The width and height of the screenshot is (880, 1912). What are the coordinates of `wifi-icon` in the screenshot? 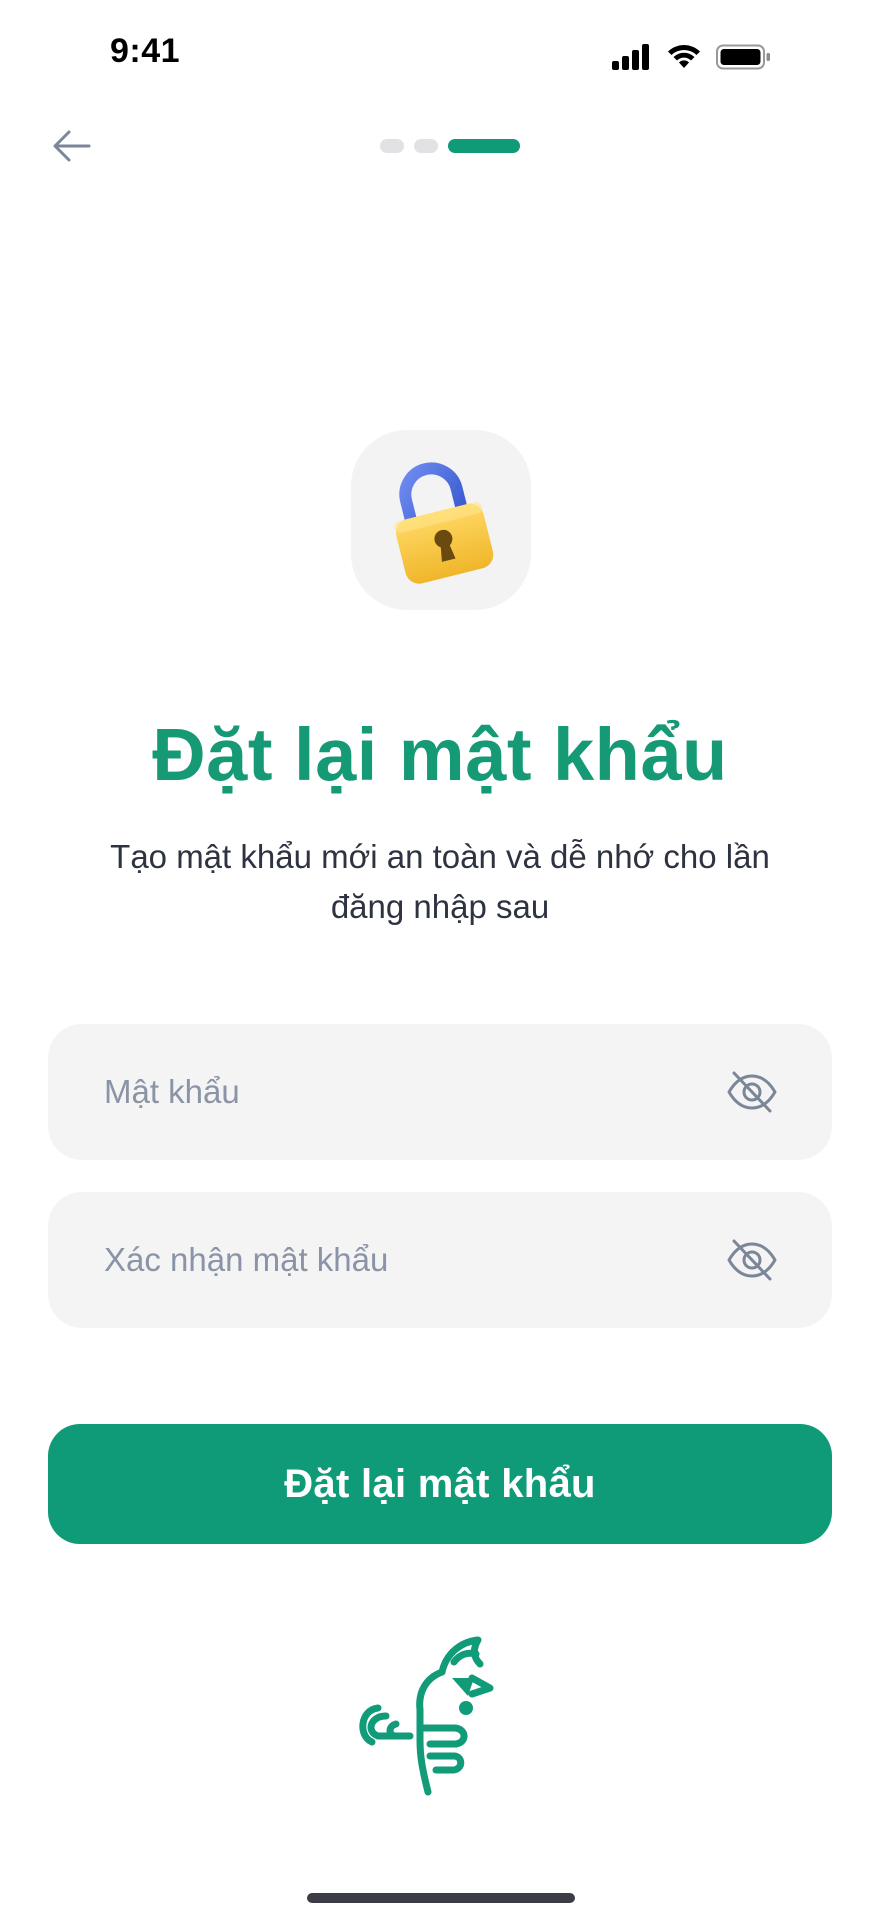 It's located at (684, 56).